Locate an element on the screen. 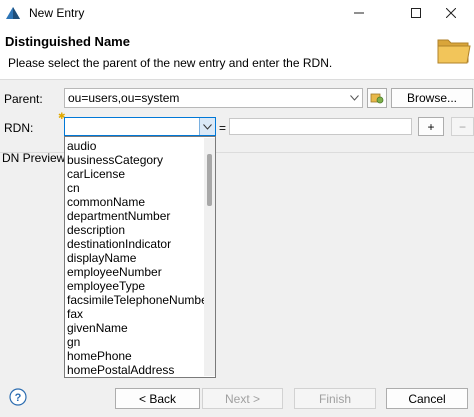 Image resolution: width=474 pixels, height=417 pixels. button-bar: ? < Back Next > Finish Cancel is located at coordinates (237, 398).